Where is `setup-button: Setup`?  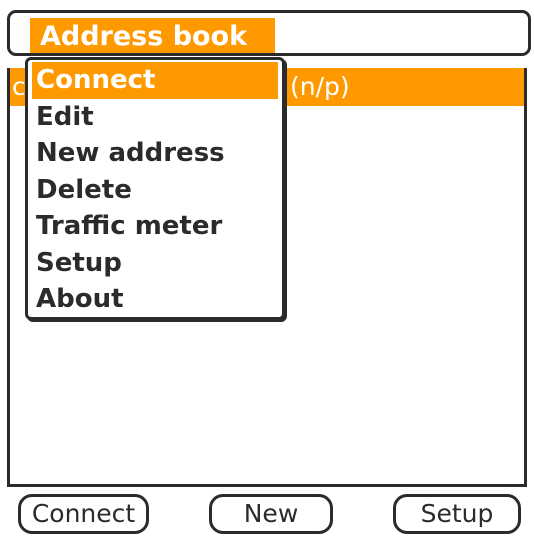
setup-button: Setup is located at coordinates (457, 514).